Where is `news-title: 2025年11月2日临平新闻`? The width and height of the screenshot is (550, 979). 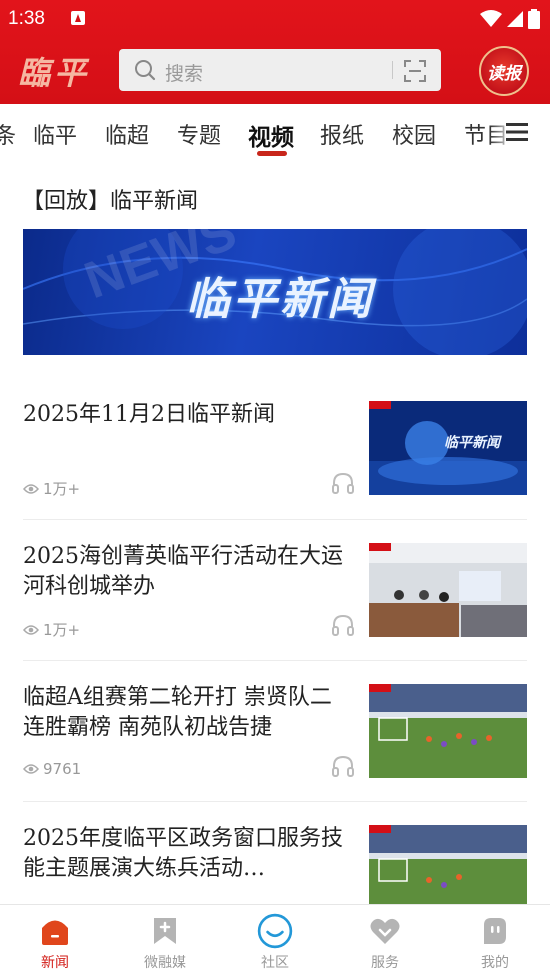 news-title: 2025年11月2日临平新闻 is located at coordinates (149, 414).